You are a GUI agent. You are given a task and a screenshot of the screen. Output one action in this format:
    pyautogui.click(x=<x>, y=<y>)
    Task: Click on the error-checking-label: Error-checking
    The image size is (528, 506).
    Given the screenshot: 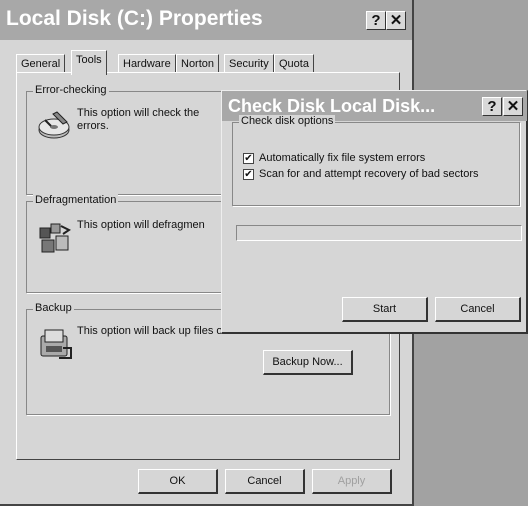 What is the action you would take?
    pyautogui.click(x=71, y=90)
    